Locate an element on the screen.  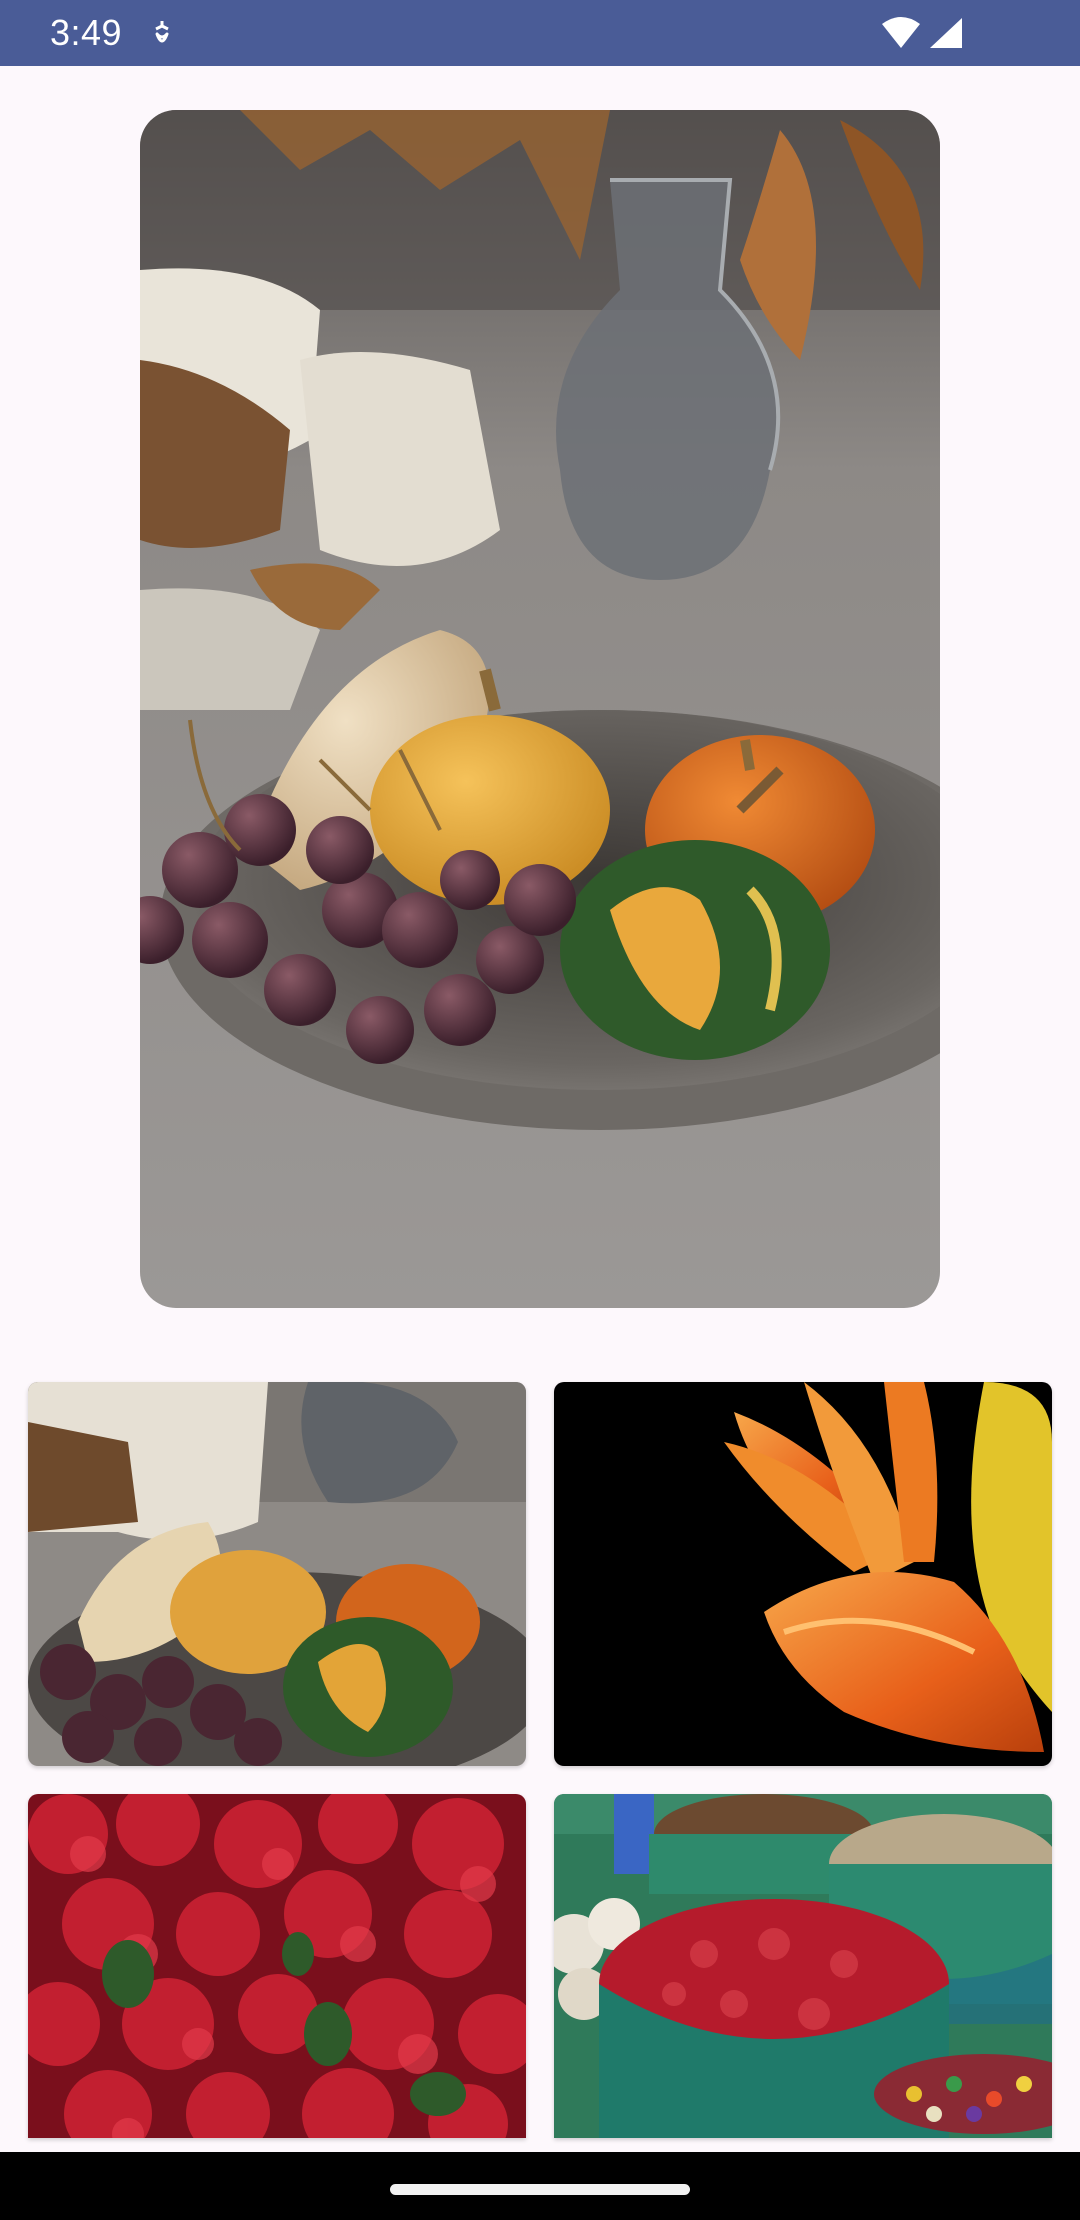
pumpkin-plate-thumbnail-image is located at coordinates (277, 1574).